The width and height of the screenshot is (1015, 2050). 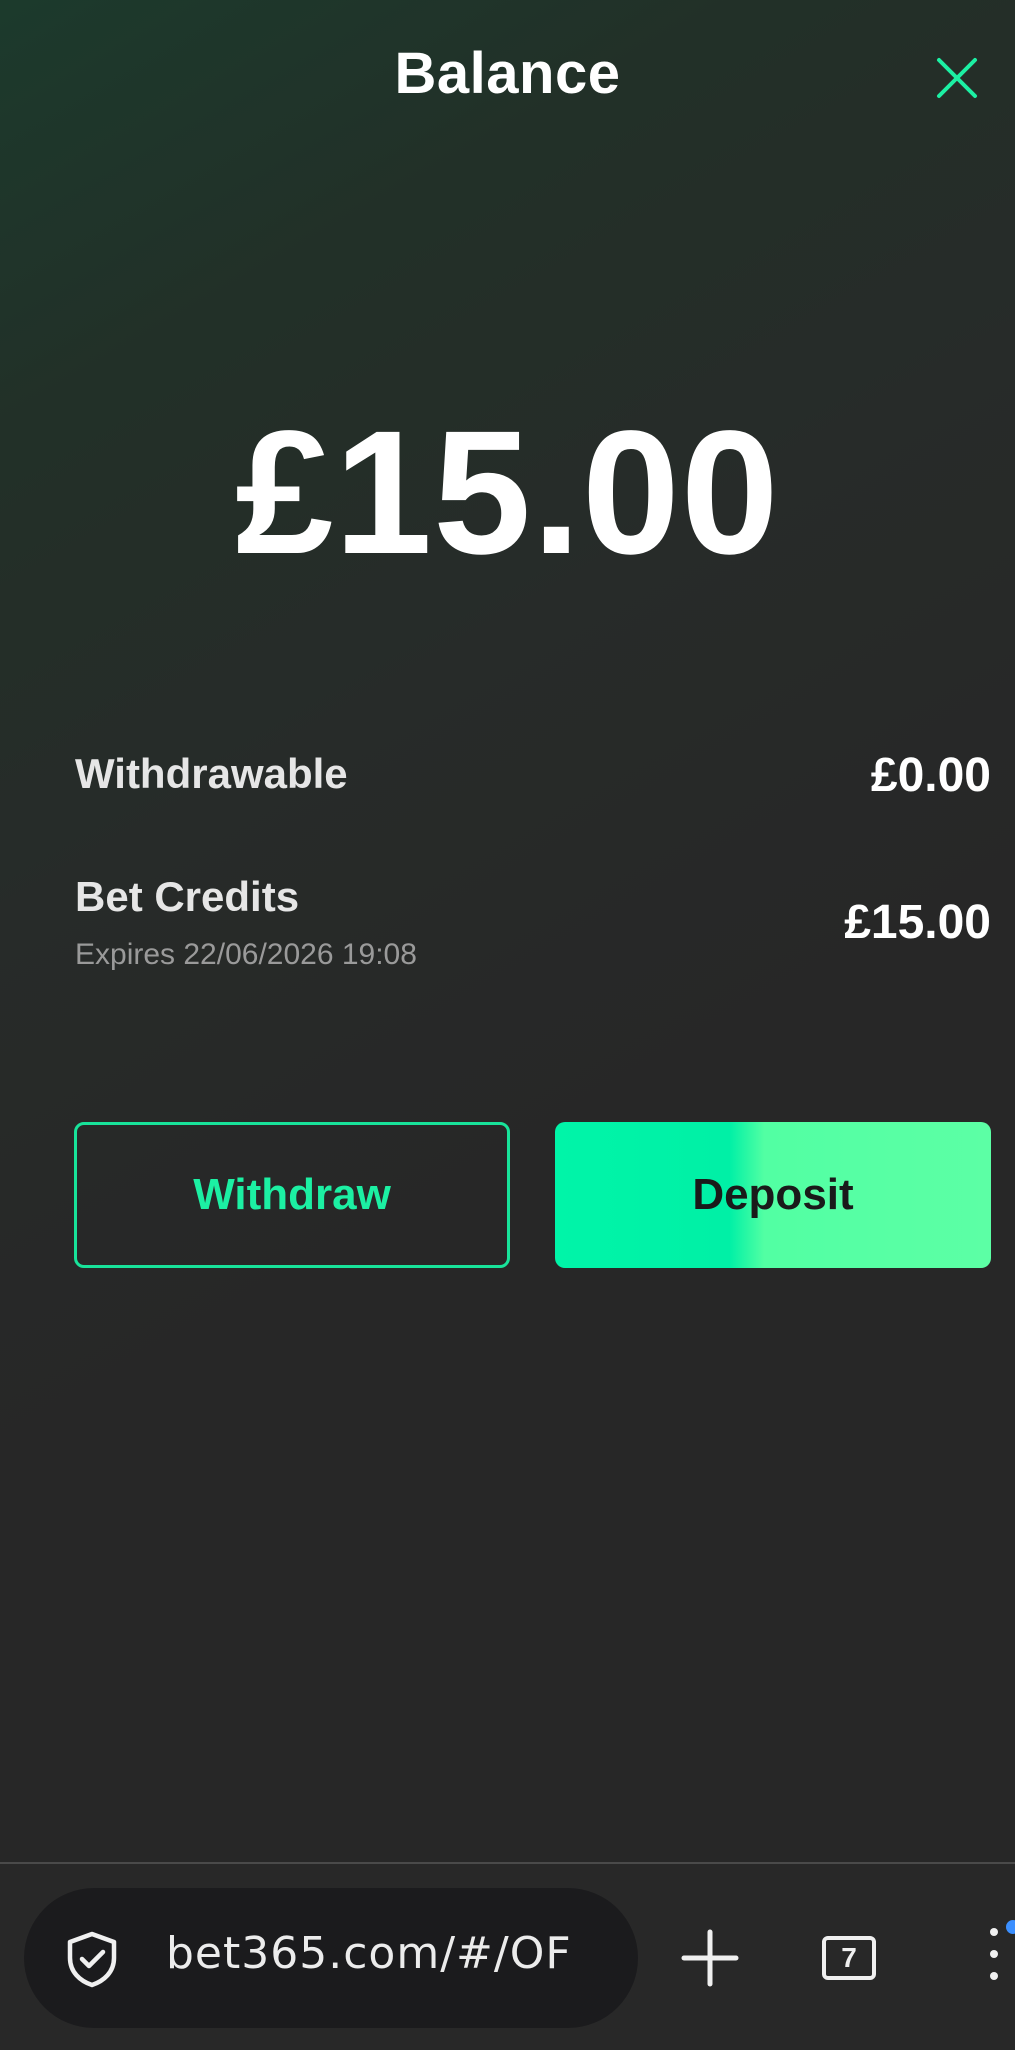 I want to click on more-vert-icon, so click(x=994, y=1960).